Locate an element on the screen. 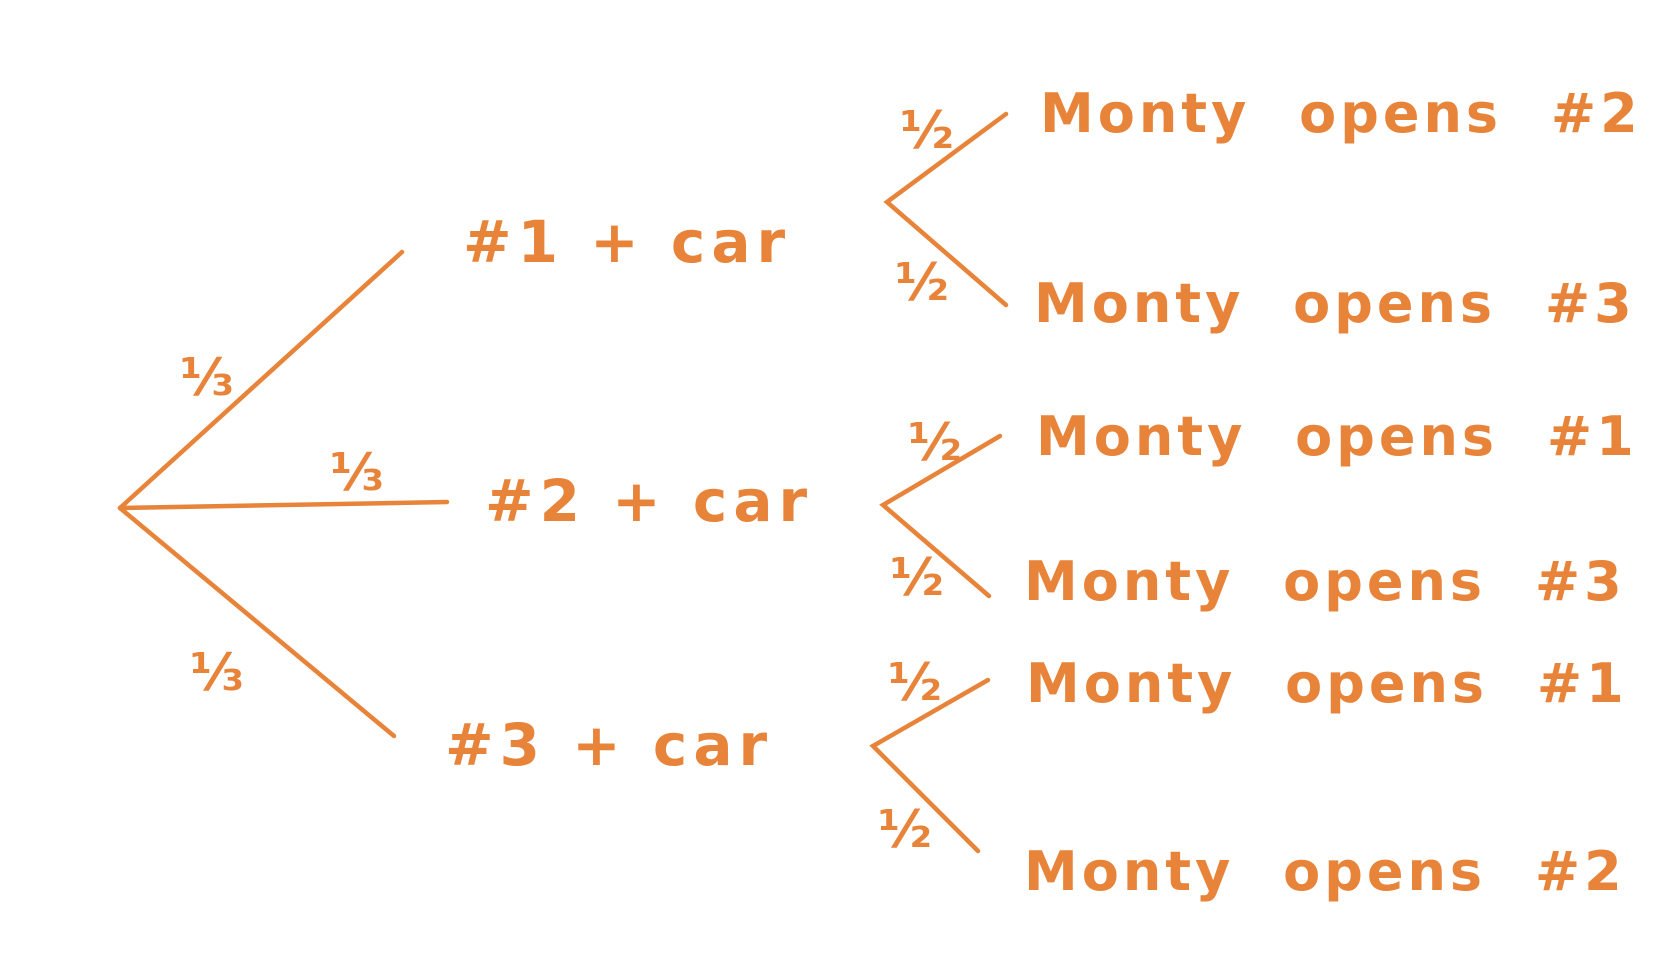 This screenshot has height=971, width=1673. second-level-branches is located at coordinates (939, 482).